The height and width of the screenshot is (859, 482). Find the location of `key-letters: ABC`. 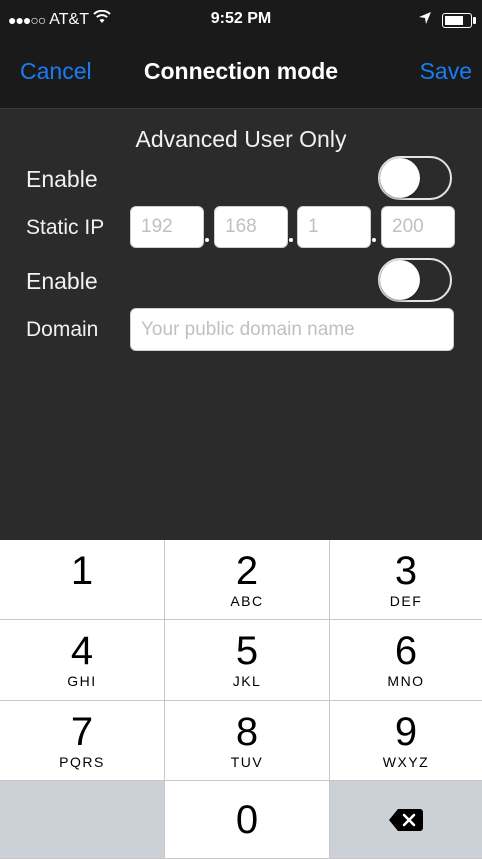

key-letters: ABC is located at coordinates (247, 600).